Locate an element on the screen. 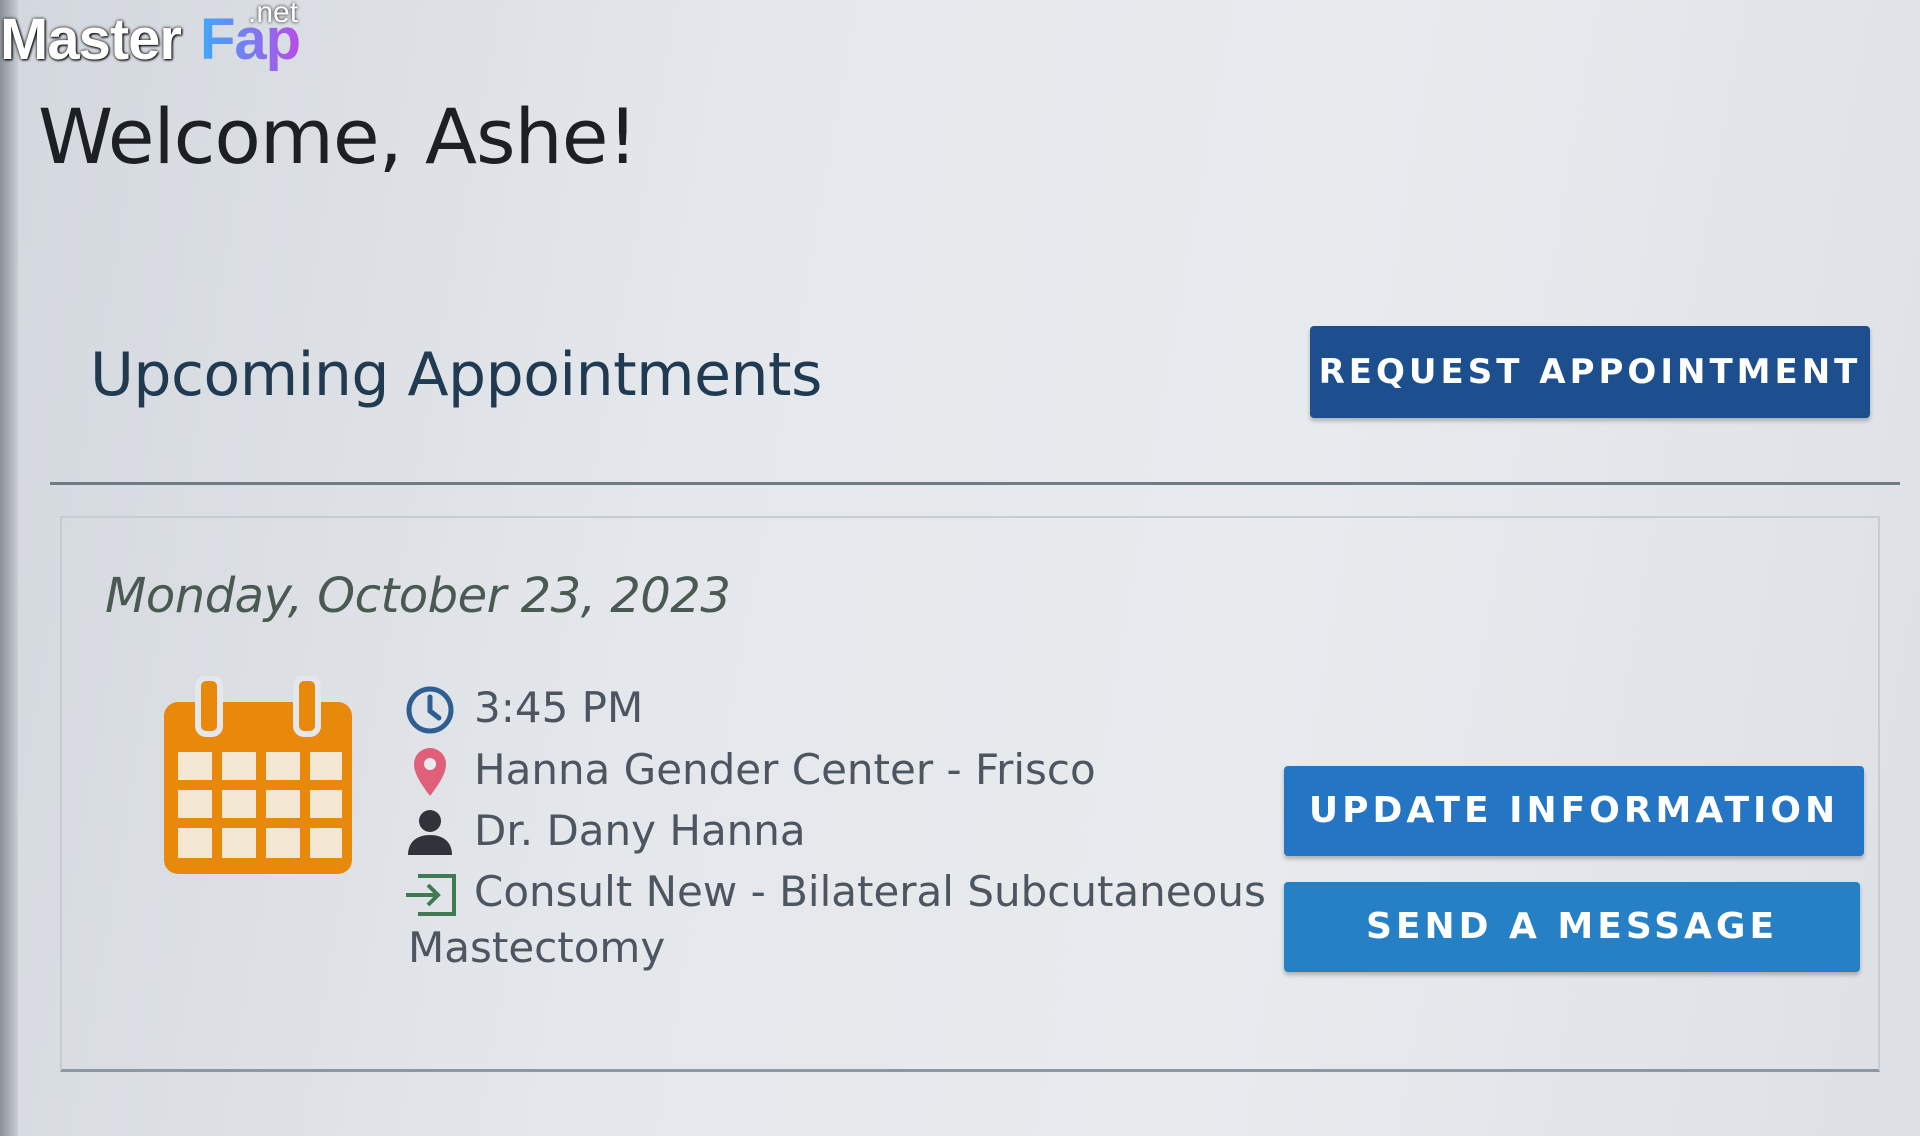 This screenshot has width=1920, height=1136. watermark-logo: Master Fap .net is located at coordinates (155, 39).